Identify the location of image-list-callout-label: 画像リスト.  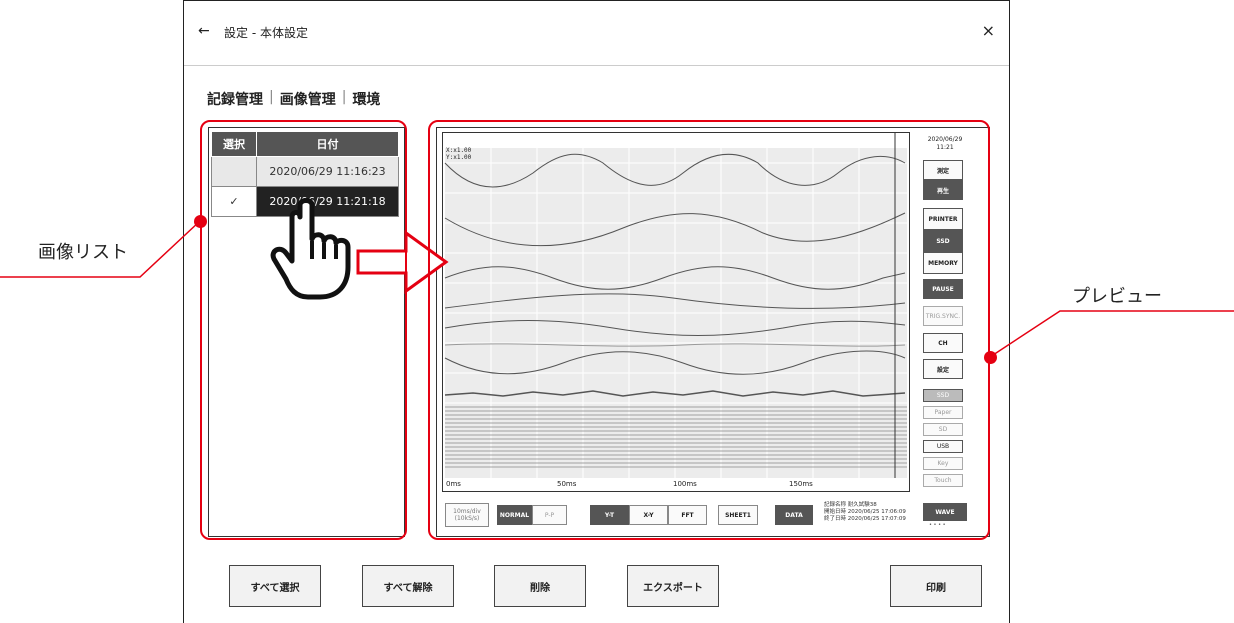
(83, 252).